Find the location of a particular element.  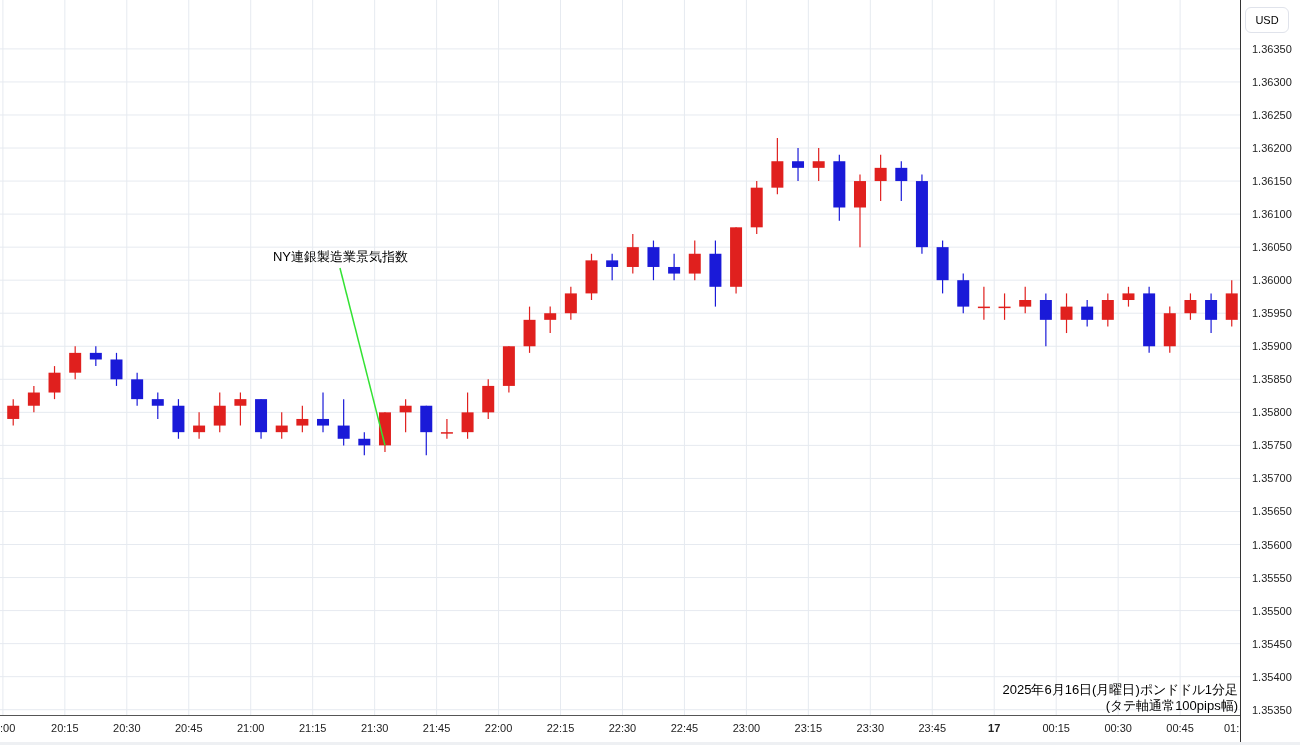

currency-button: USD is located at coordinates (1267, 20).